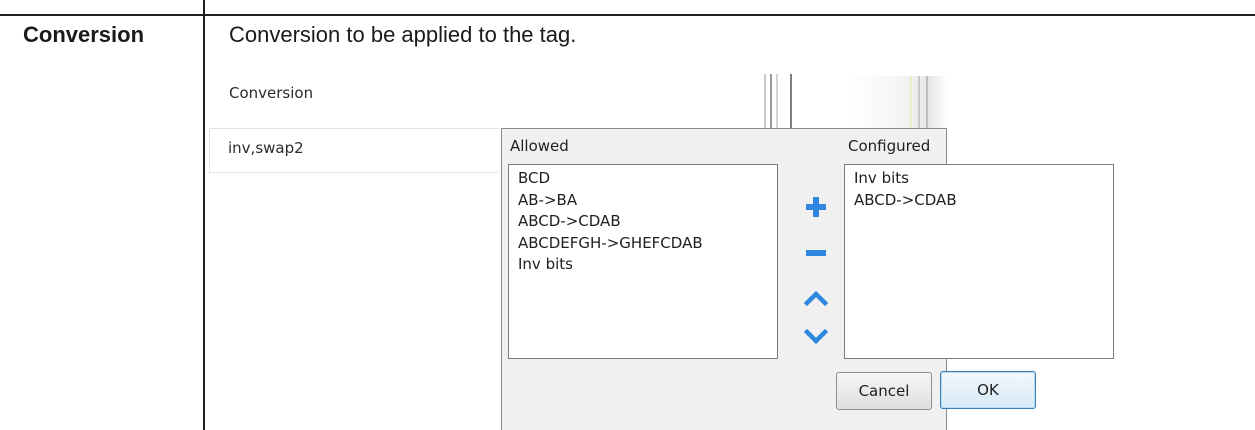 The width and height of the screenshot is (1255, 430). What do you see at coordinates (884, 391) in the screenshot?
I see `cancel-button: Cancel` at bounding box center [884, 391].